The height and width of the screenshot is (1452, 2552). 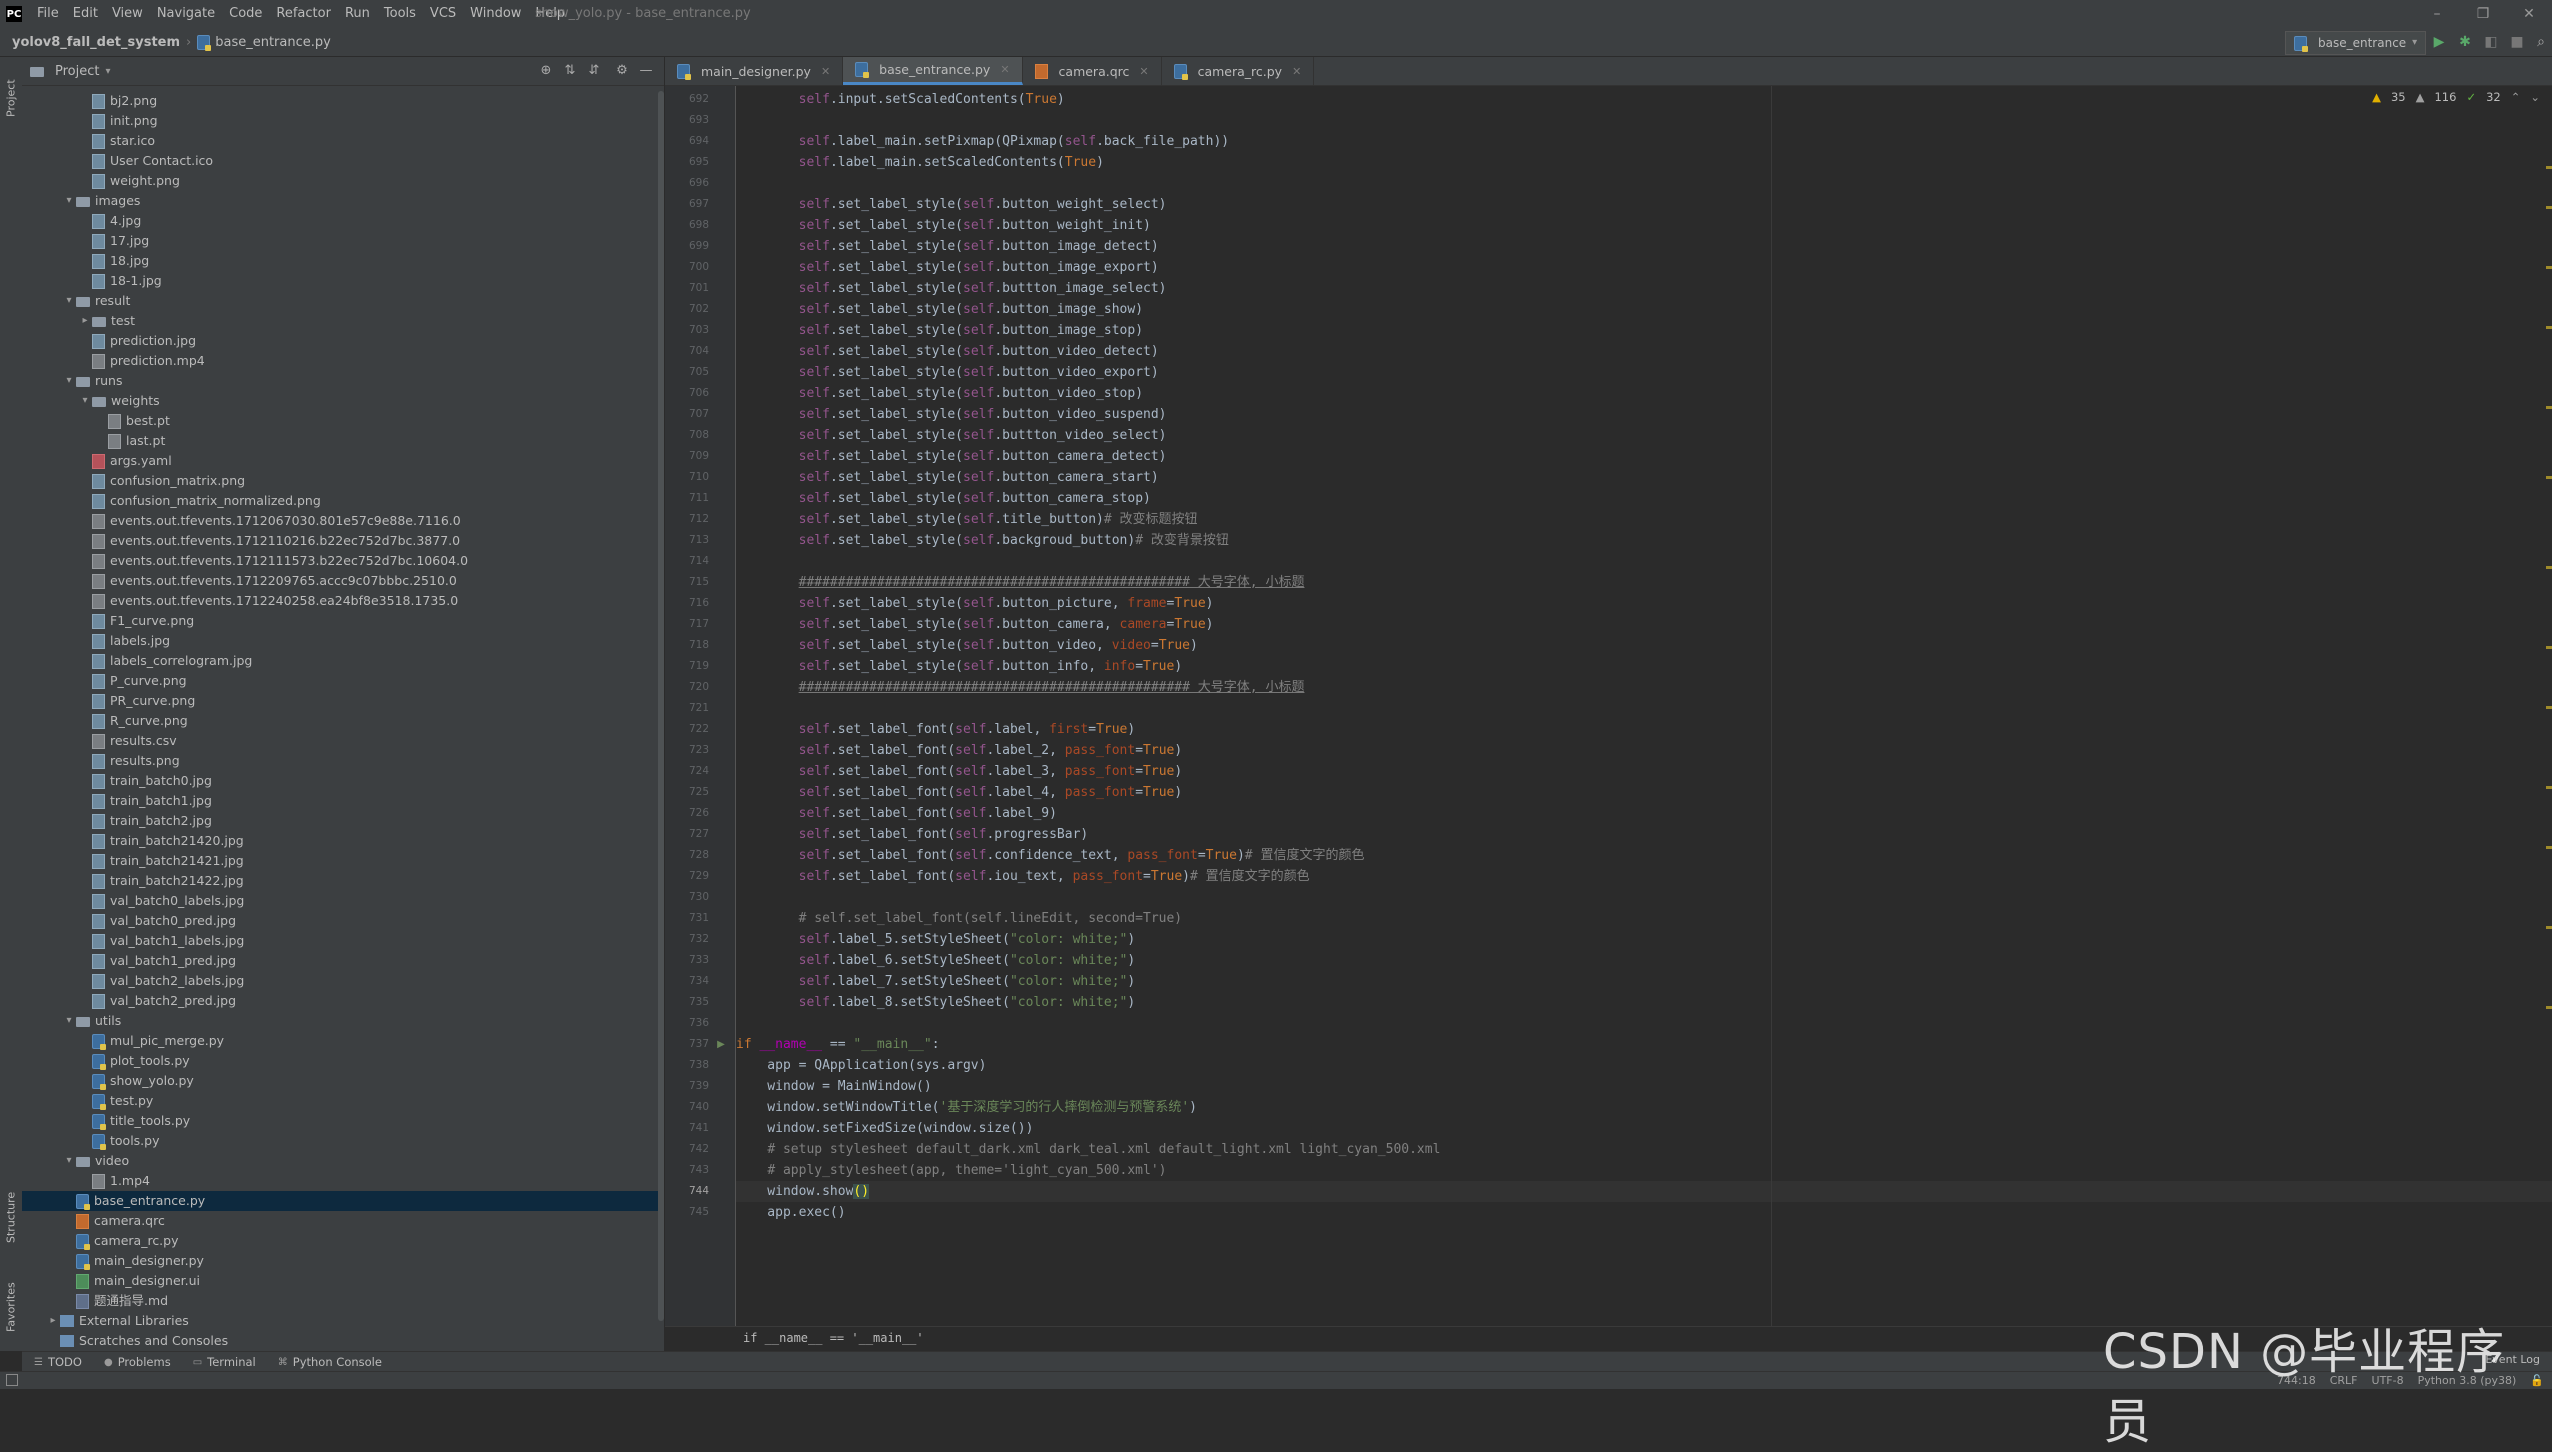 What do you see at coordinates (2517, 42) in the screenshot?
I see `stop-icon: ■` at bounding box center [2517, 42].